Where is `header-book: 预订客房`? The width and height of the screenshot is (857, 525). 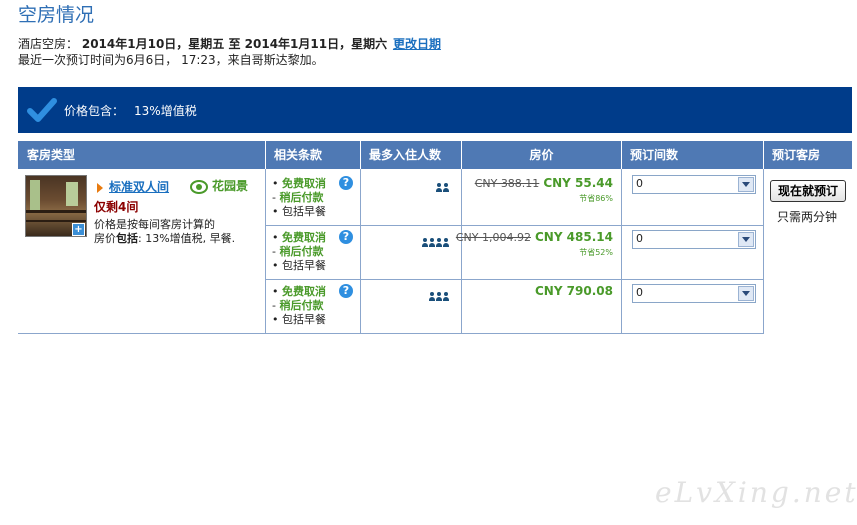 header-book: 预订客房 is located at coordinates (808, 155).